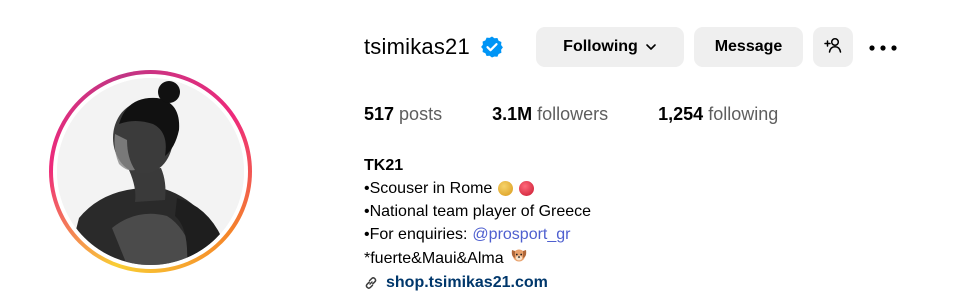 This screenshot has width=965, height=302. I want to click on more-horizontal-icon, so click(883, 47).